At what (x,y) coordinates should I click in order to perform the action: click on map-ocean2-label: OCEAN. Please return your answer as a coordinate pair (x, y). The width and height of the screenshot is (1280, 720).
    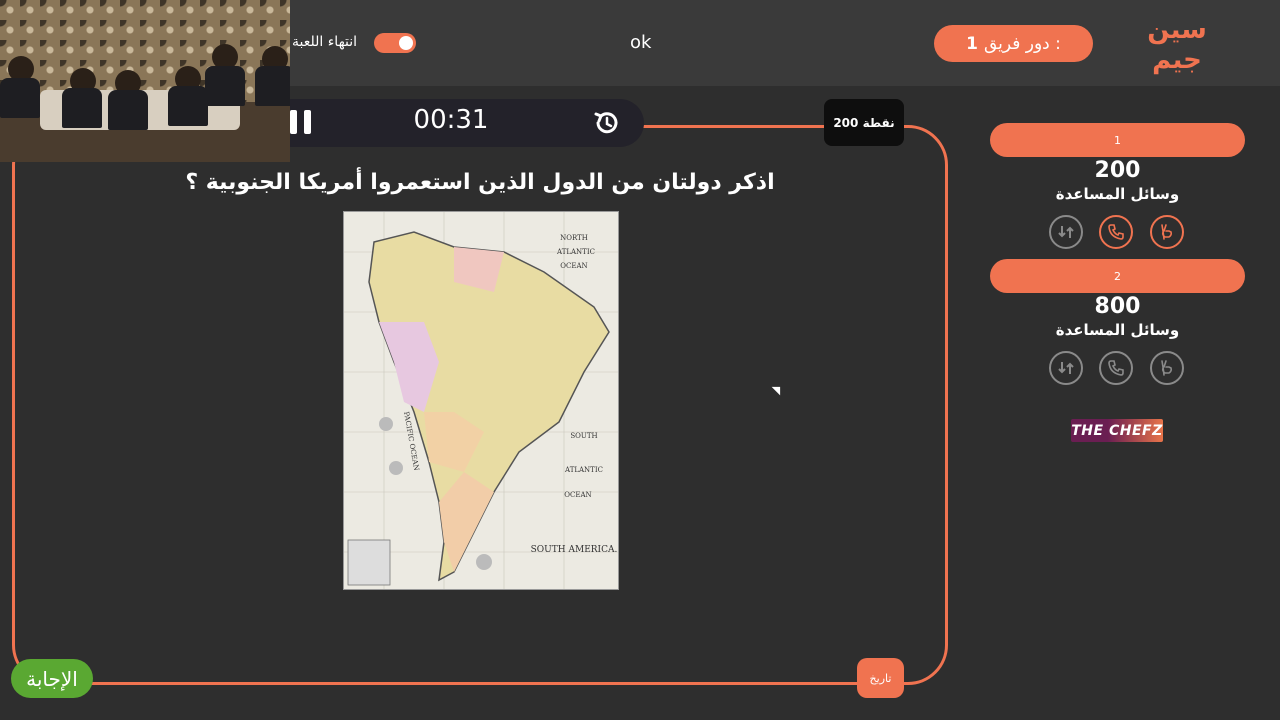
    Looking at the image, I should click on (577, 495).